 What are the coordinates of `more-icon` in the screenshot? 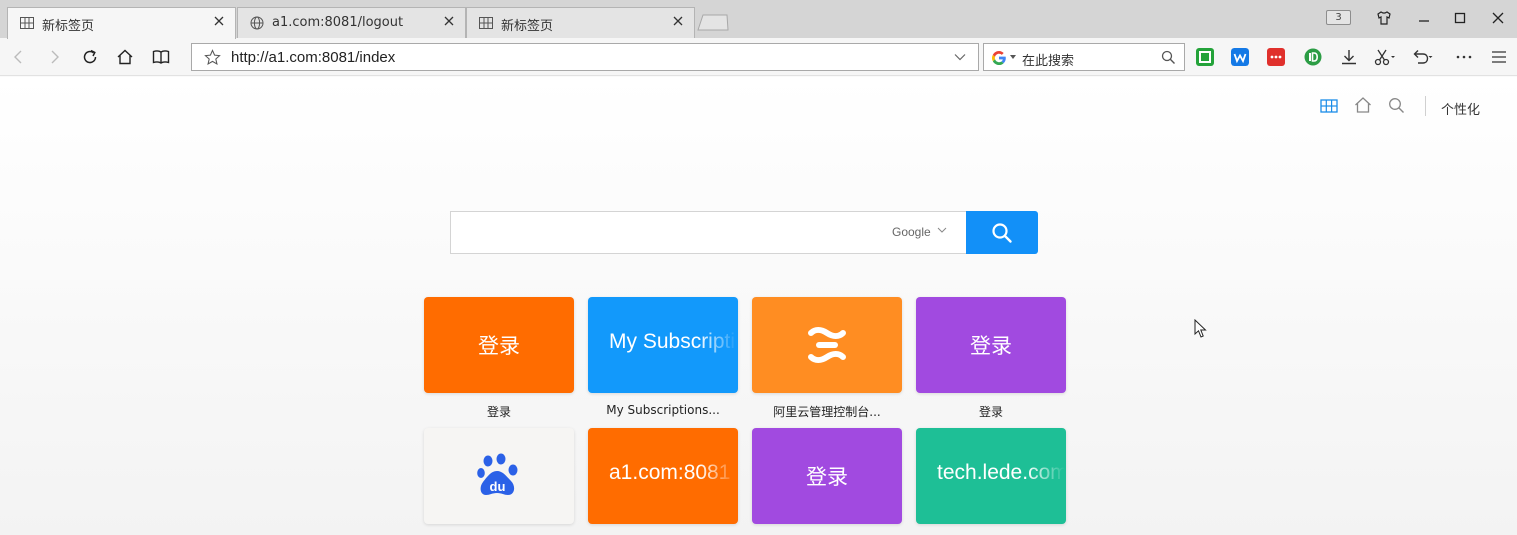 It's located at (1464, 57).